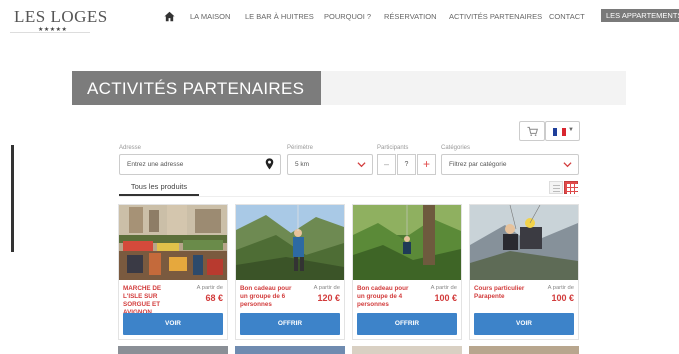 The width and height of the screenshot is (679, 354). I want to click on address-label: Adresse, so click(130, 148).